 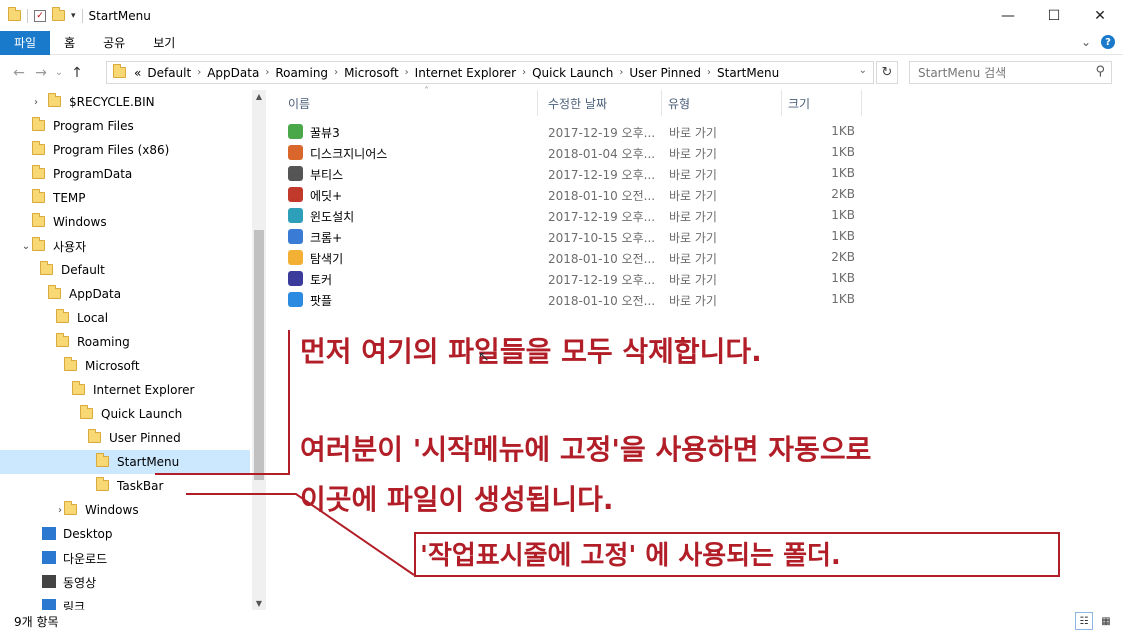 I want to click on breadcrumb-microsoft: Microsoft, so click(x=371, y=73).